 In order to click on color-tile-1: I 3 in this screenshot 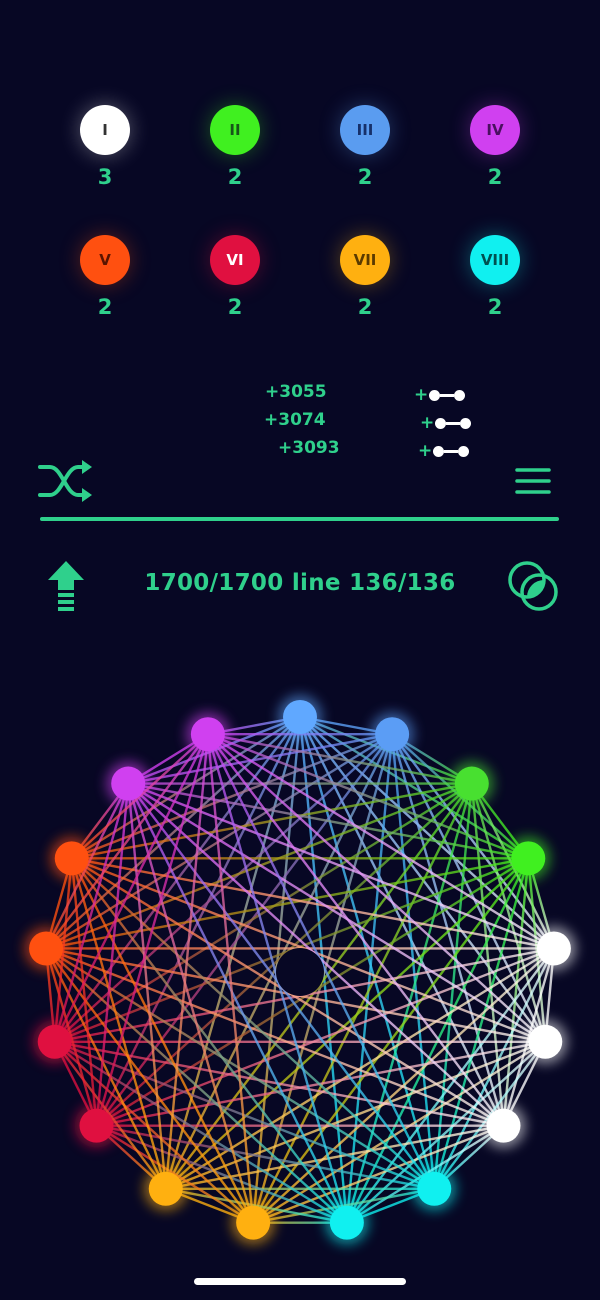, I will do `click(105, 147)`.